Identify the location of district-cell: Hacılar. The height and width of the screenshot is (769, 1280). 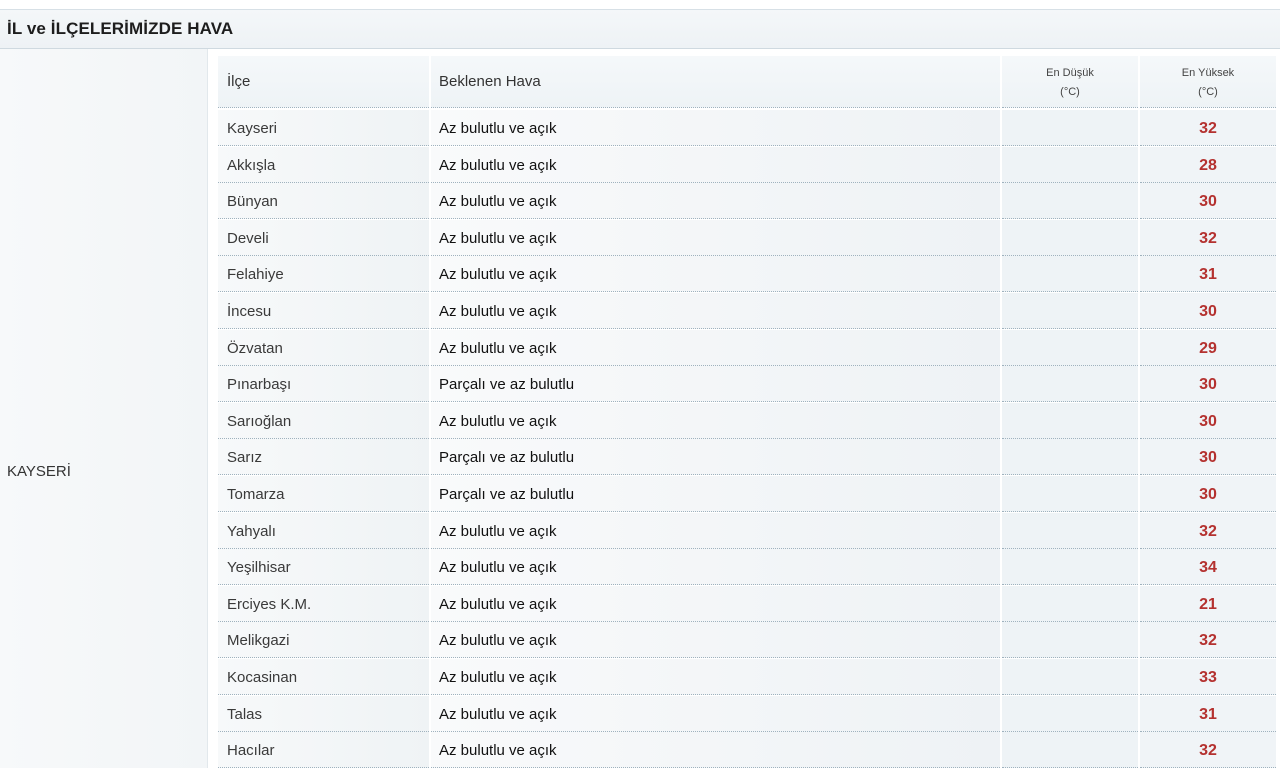
(323, 750).